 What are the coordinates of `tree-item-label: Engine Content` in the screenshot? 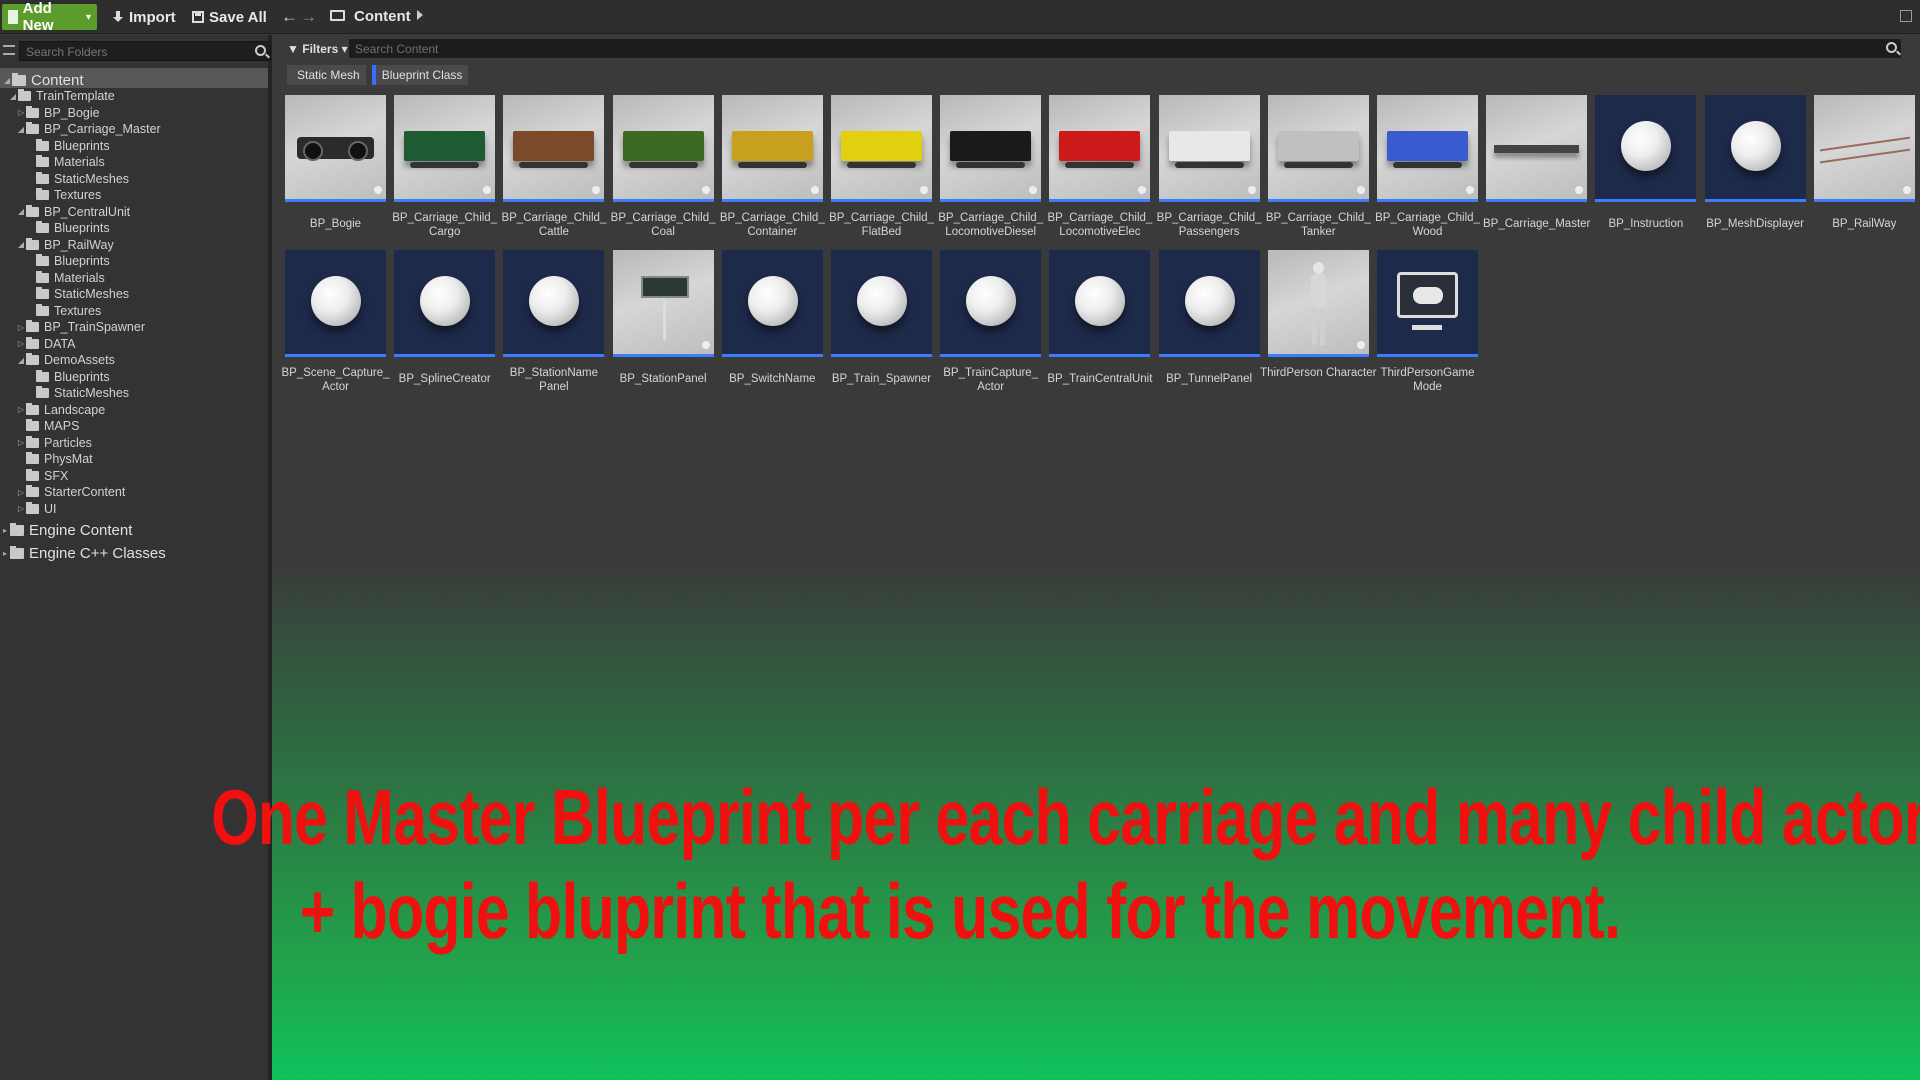 It's located at (81, 530).